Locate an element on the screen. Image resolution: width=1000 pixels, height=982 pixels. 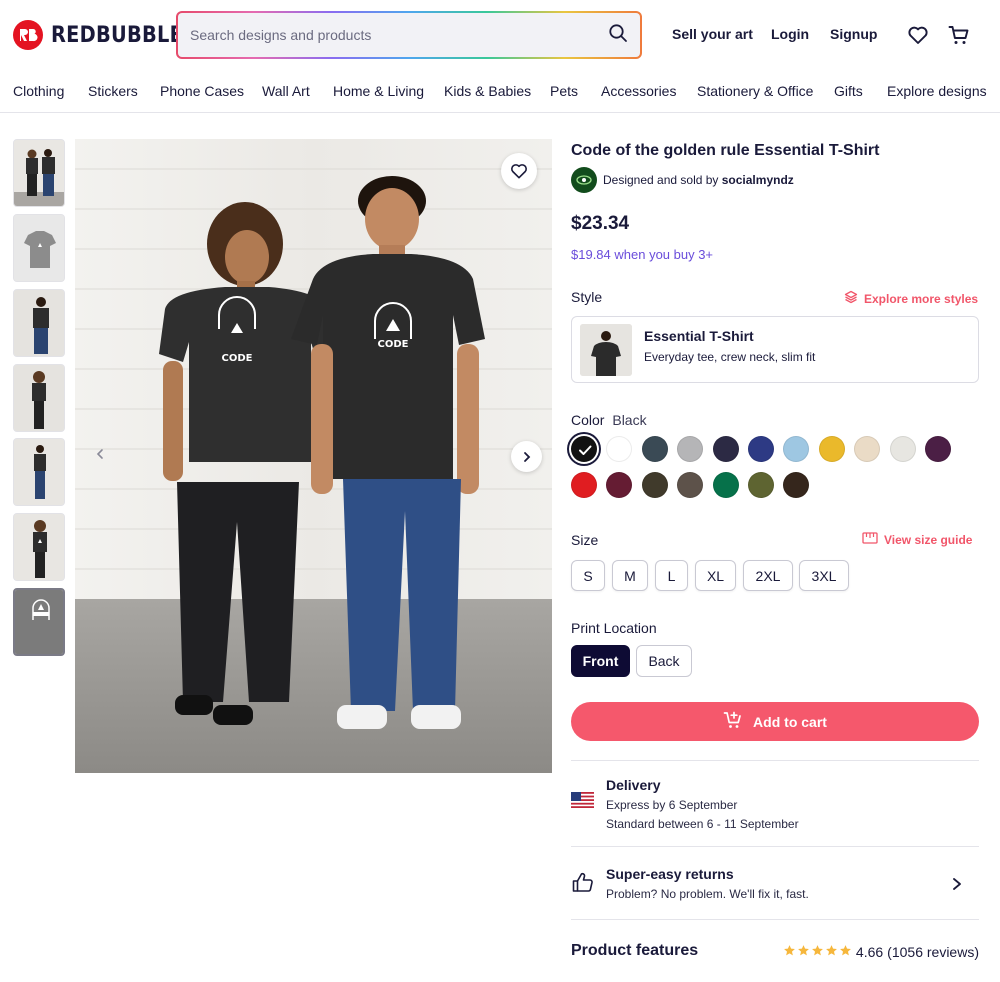
artist-avatar is located at coordinates (584, 180).